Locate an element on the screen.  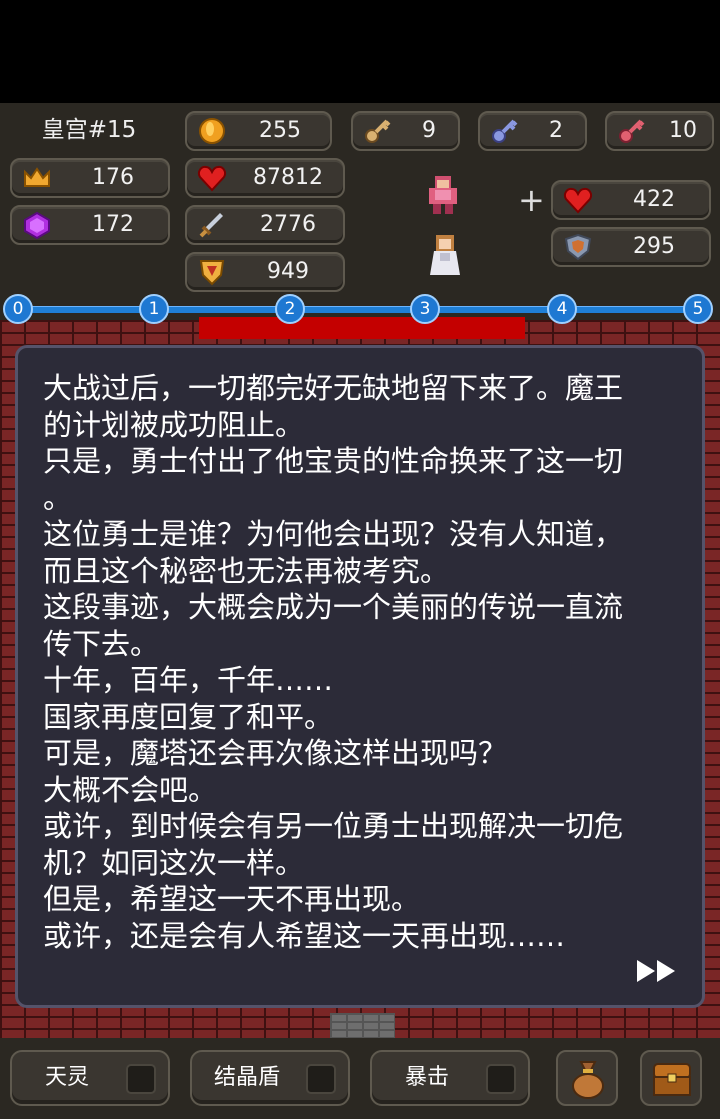
stone-floor-tile is located at coordinates (362, 1025).